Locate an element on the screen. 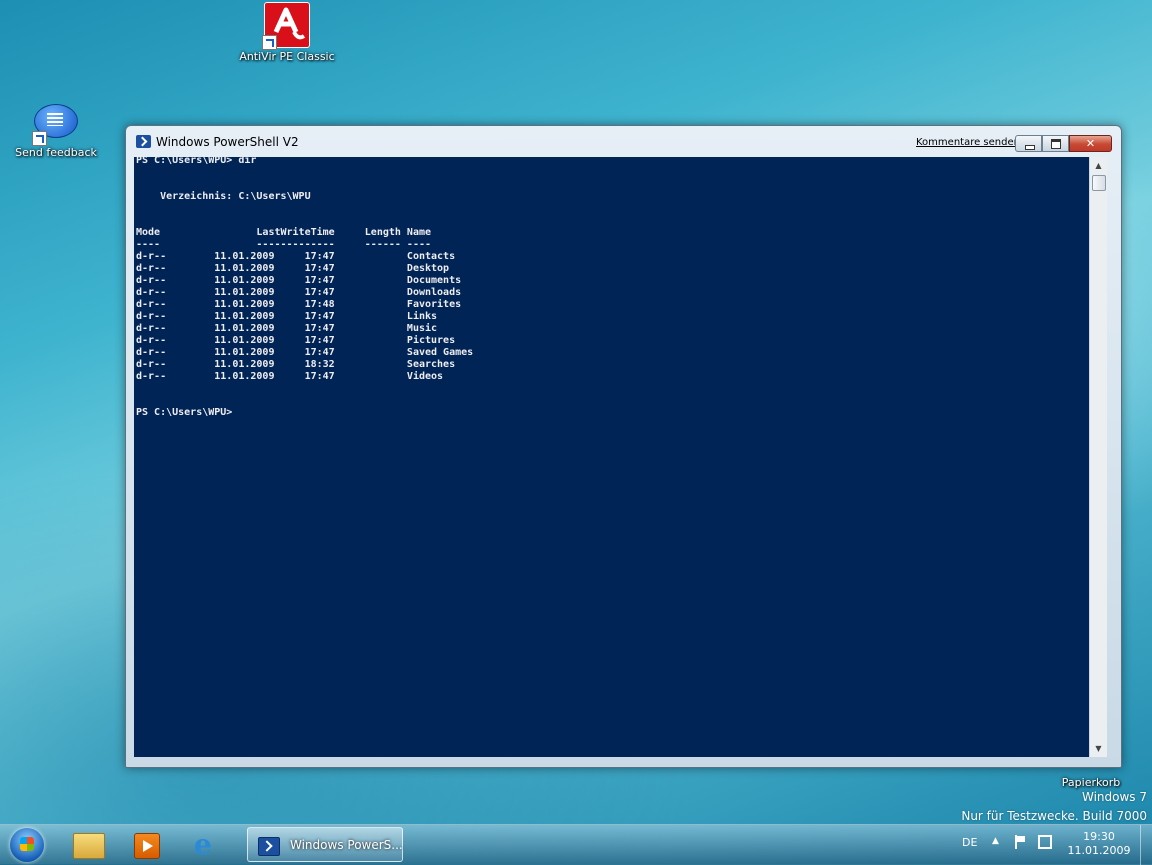 This screenshot has height=865, width=1152. network-icon is located at coordinates (1045, 842).